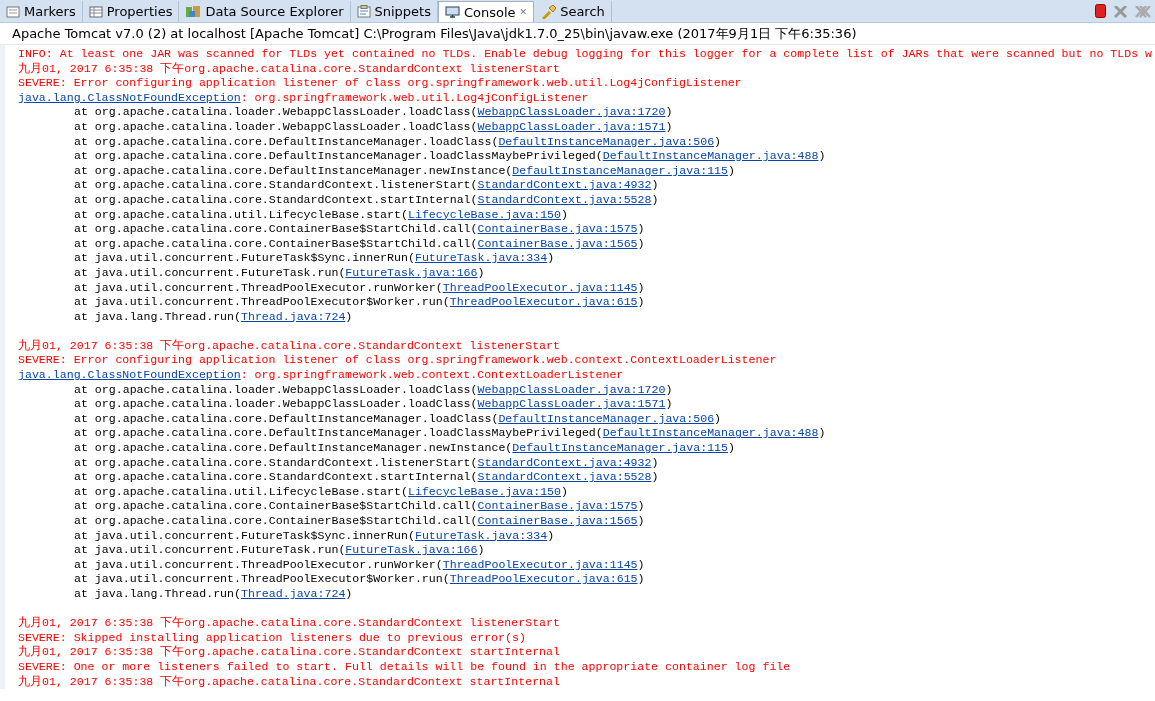  I want to click on view-tab: Console ✕, so click(486, 11).